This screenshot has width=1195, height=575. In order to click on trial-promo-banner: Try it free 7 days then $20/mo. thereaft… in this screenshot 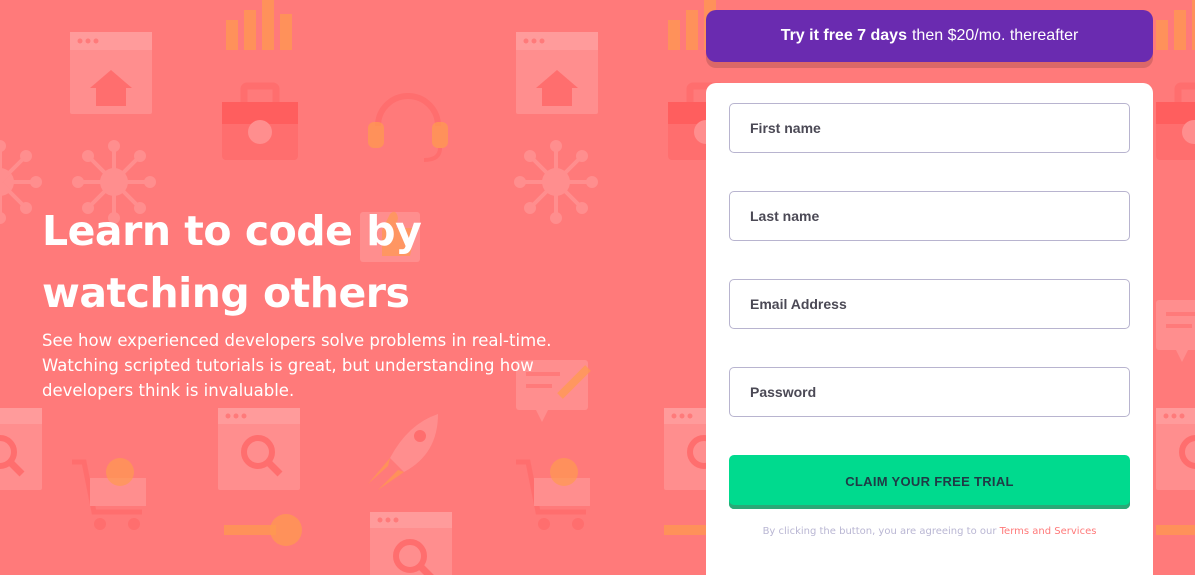, I will do `click(929, 36)`.